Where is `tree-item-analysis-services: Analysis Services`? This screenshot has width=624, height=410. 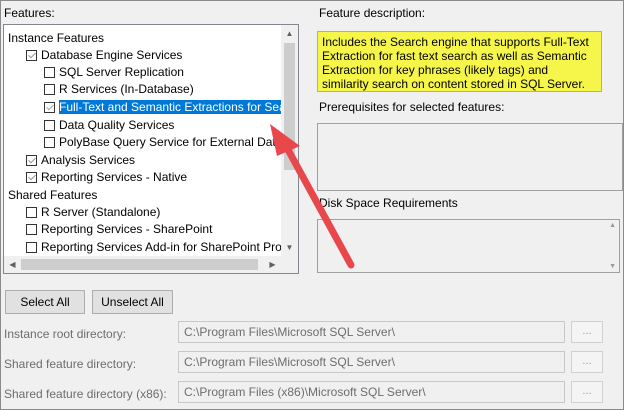
tree-item-analysis-services: Analysis Services is located at coordinates (80, 160).